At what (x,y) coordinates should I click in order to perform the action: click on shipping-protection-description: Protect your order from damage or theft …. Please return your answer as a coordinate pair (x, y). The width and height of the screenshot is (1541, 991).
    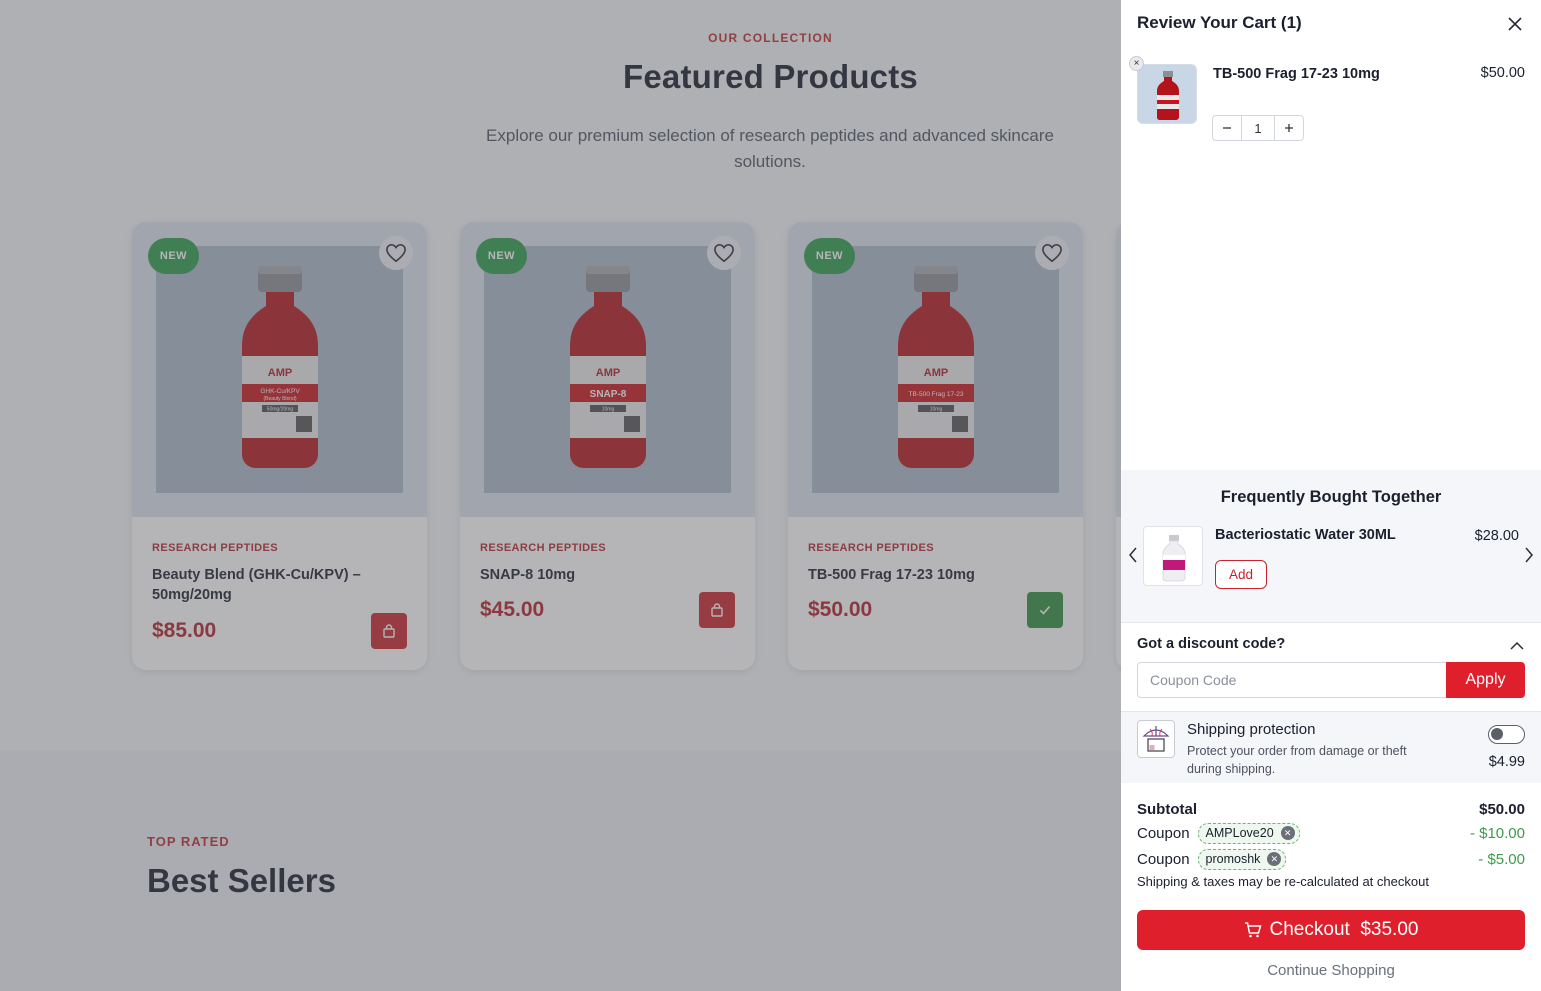
    Looking at the image, I should click on (1297, 760).